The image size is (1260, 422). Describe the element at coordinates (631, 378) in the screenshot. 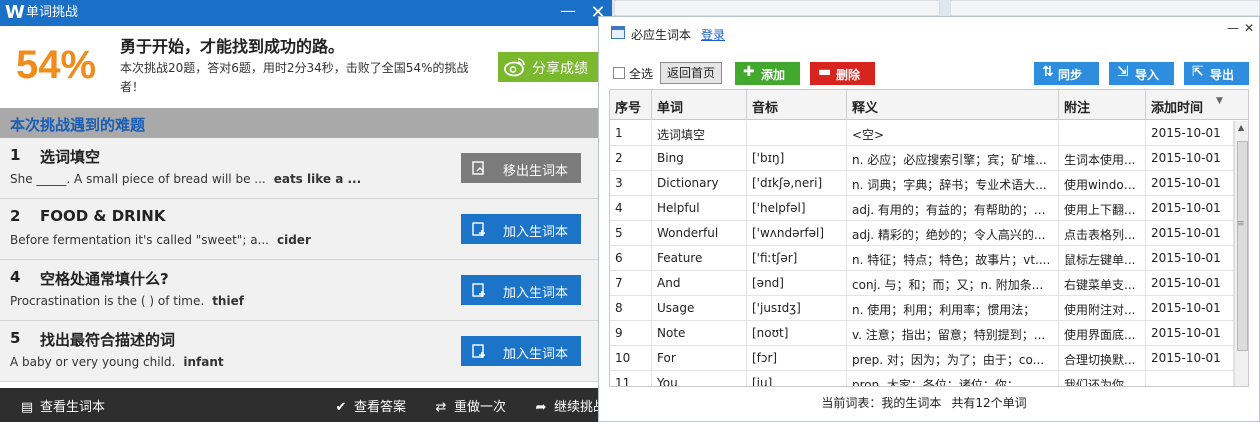

I see `cell-index: 11` at that location.